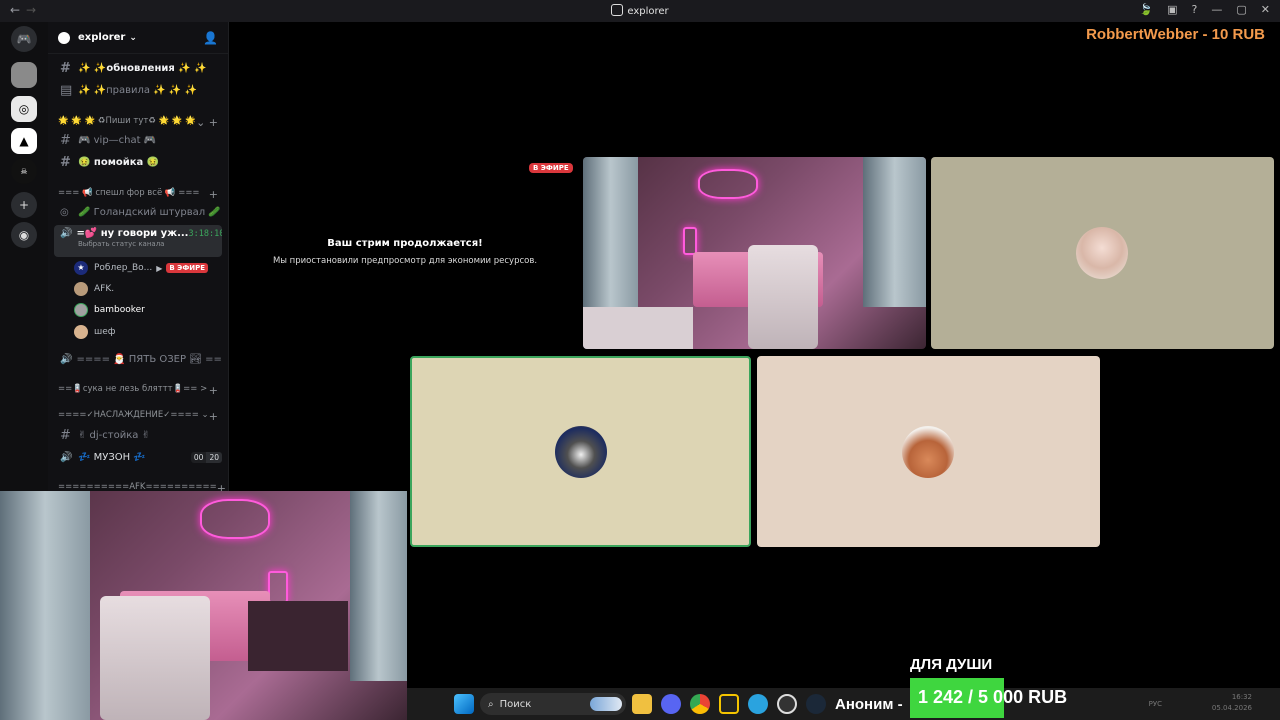 This screenshot has height=720, width=1280. I want to click on steam-icon, so click(816, 704).